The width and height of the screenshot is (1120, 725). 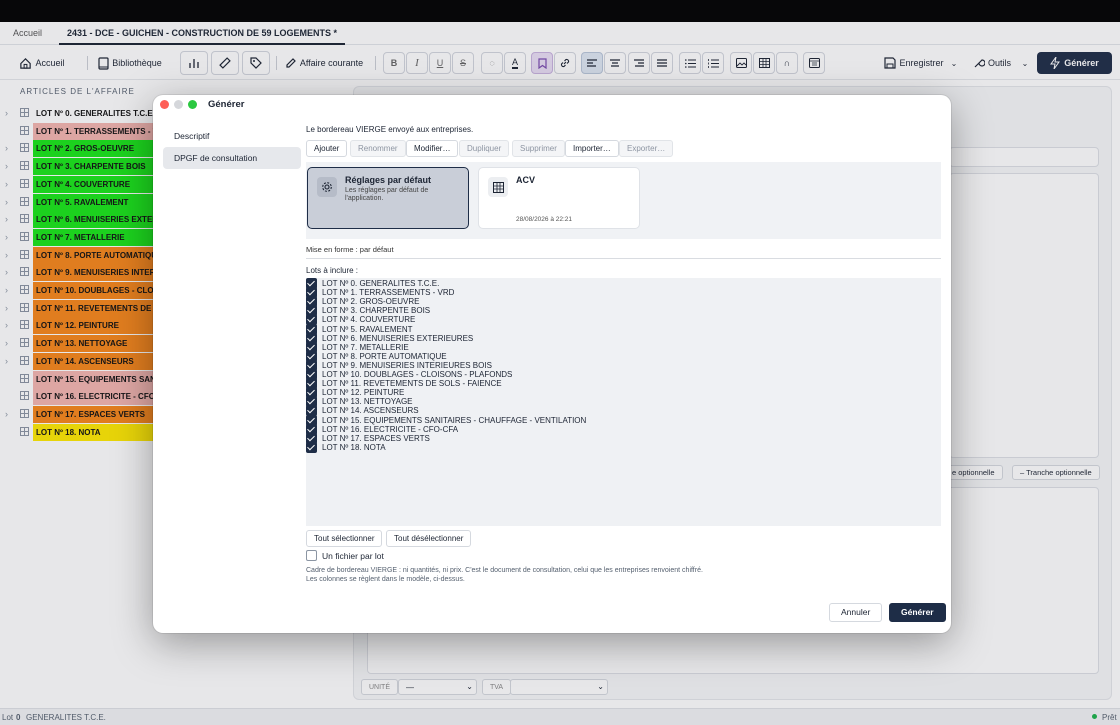 What do you see at coordinates (226, 104) in the screenshot?
I see `dialog-title: Générer` at bounding box center [226, 104].